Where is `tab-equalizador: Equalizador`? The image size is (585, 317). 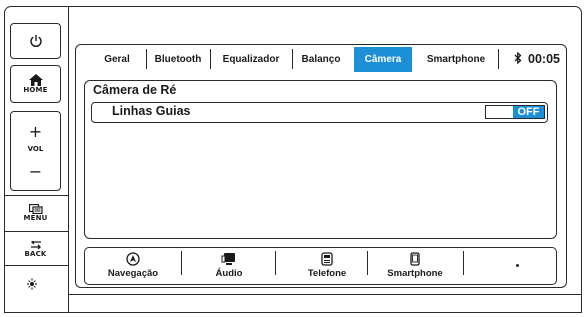 tab-equalizador: Equalizador is located at coordinates (251, 60).